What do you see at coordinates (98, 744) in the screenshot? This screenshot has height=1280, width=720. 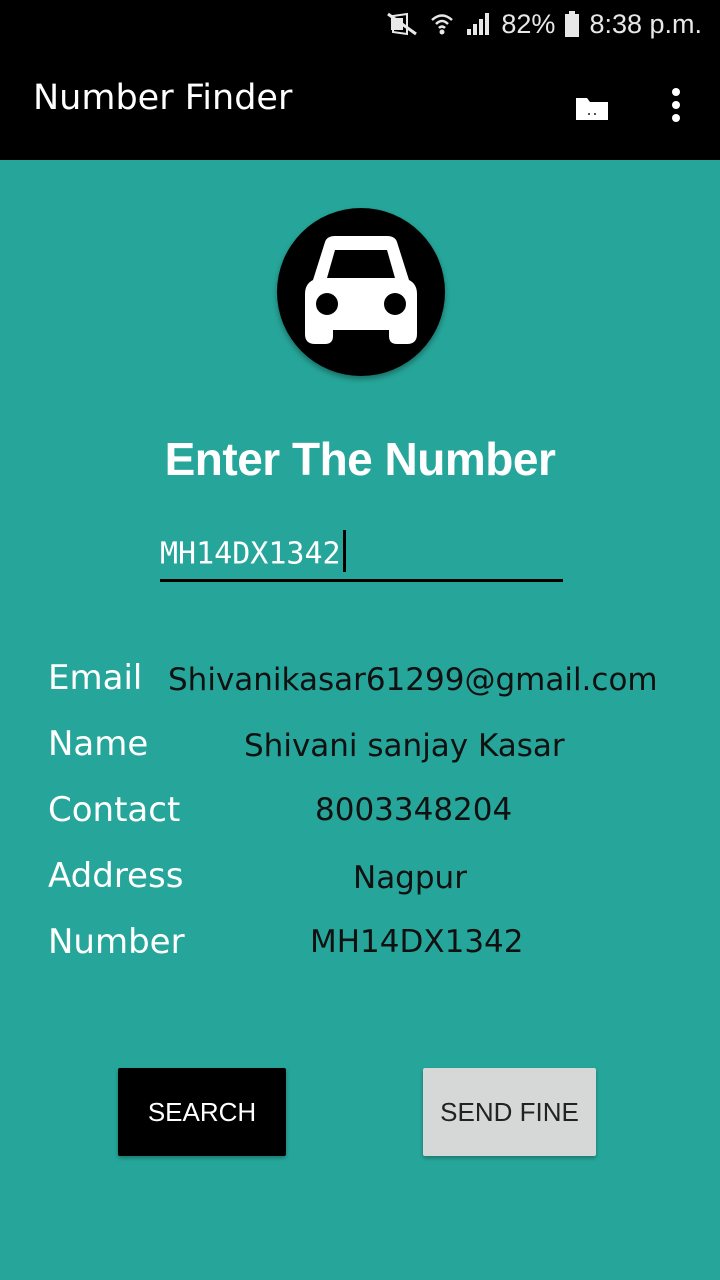 I see `name-label: Name` at bounding box center [98, 744].